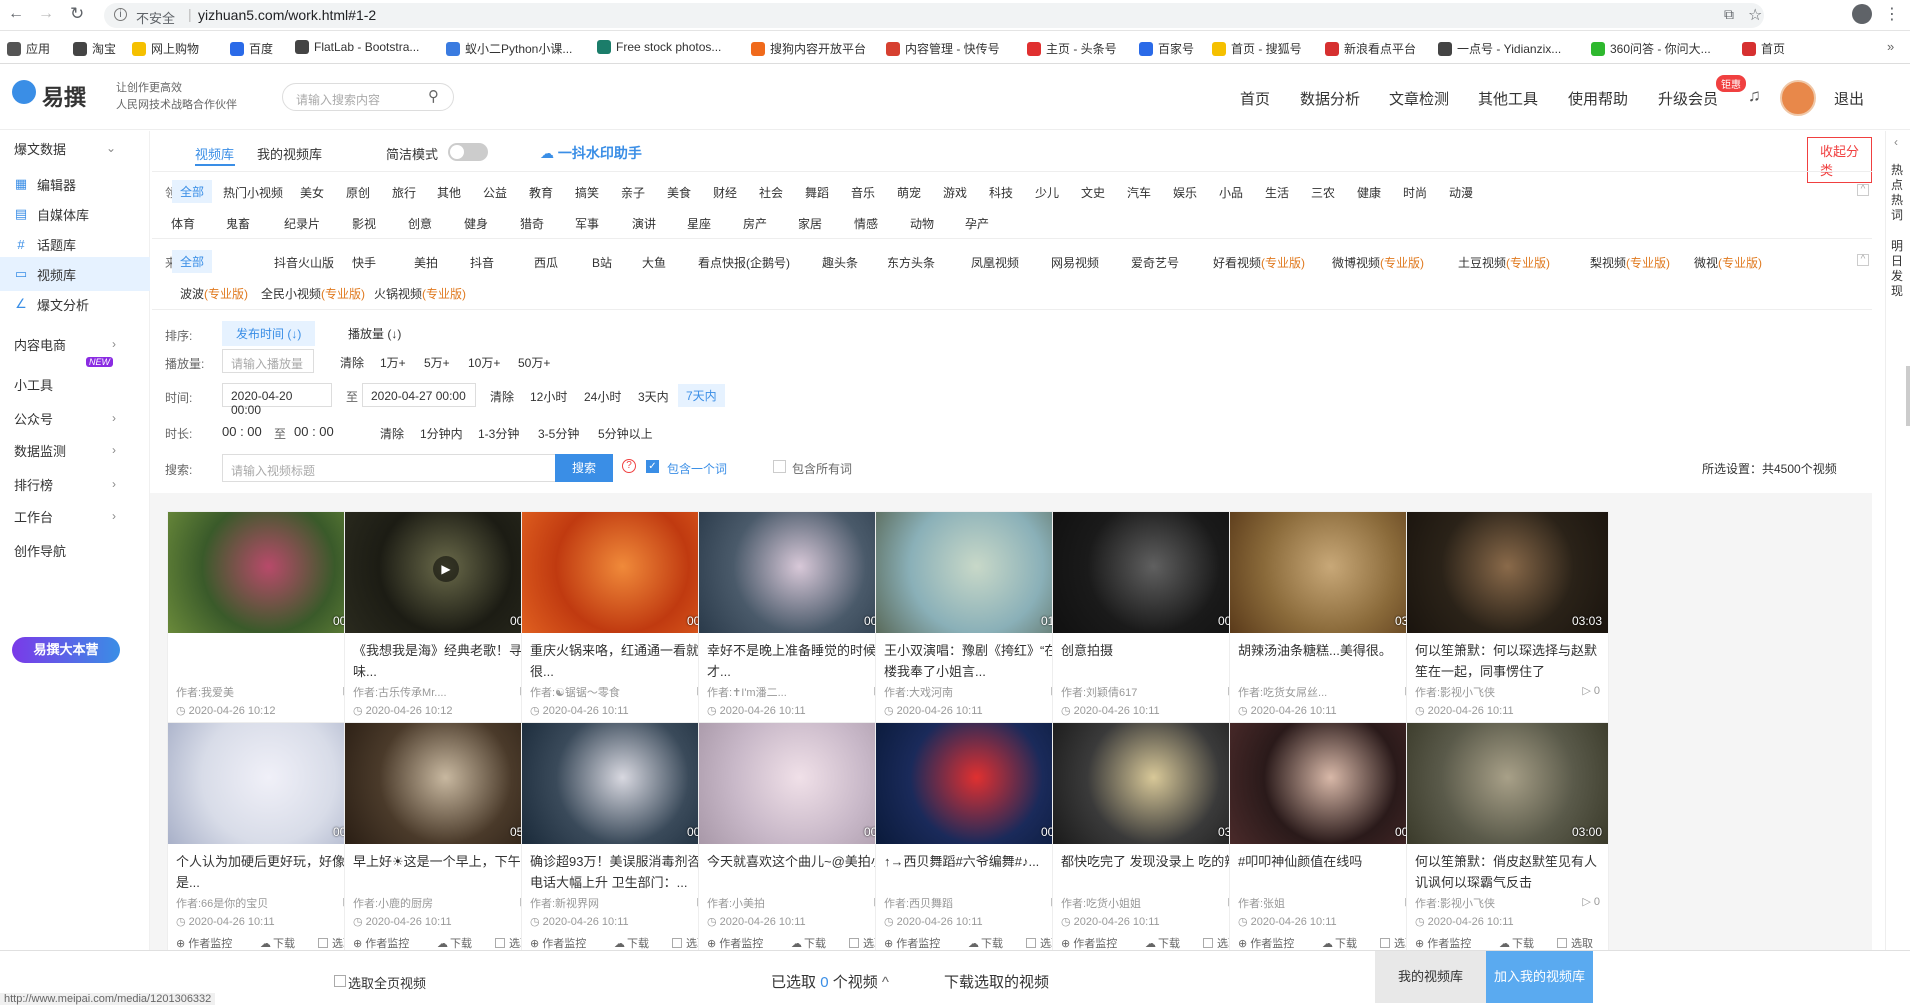  I want to click on domain-tag: 全部, so click(192, 191).